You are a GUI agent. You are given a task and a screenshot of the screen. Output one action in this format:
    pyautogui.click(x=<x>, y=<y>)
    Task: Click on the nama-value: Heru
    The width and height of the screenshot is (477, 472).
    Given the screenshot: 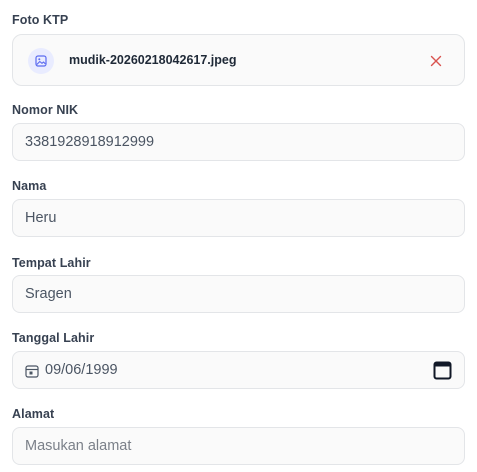 What is the action you would take?
    pyautogui.click(x=41, y=218)
    